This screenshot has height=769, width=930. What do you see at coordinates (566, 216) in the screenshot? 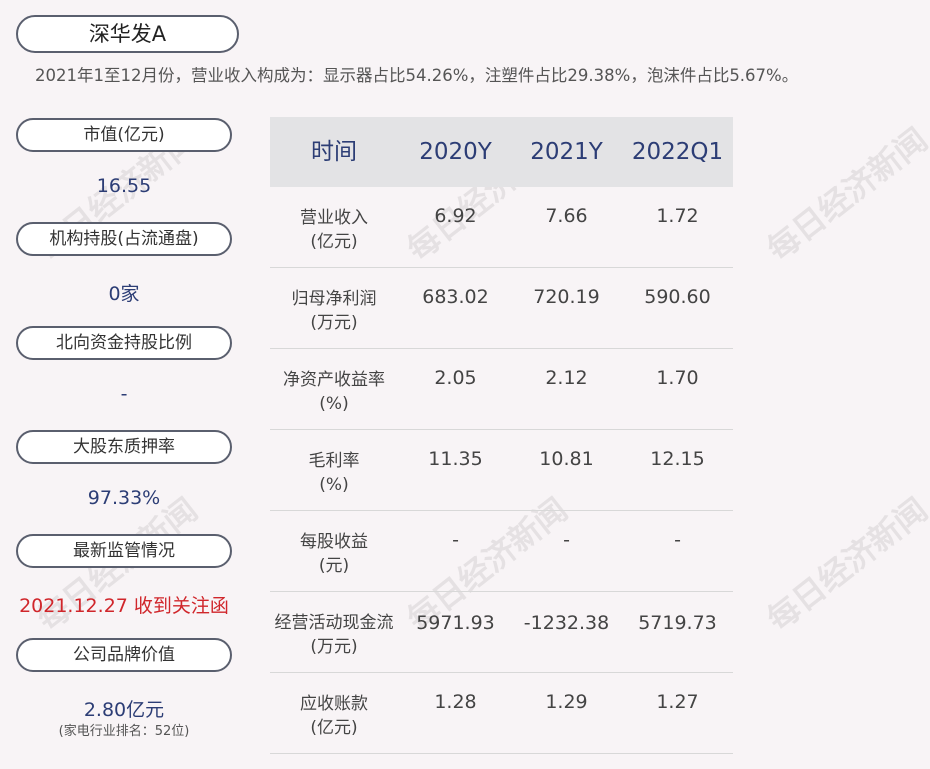
I see `table-cell: 7.66` at bounding box center [566, 216].